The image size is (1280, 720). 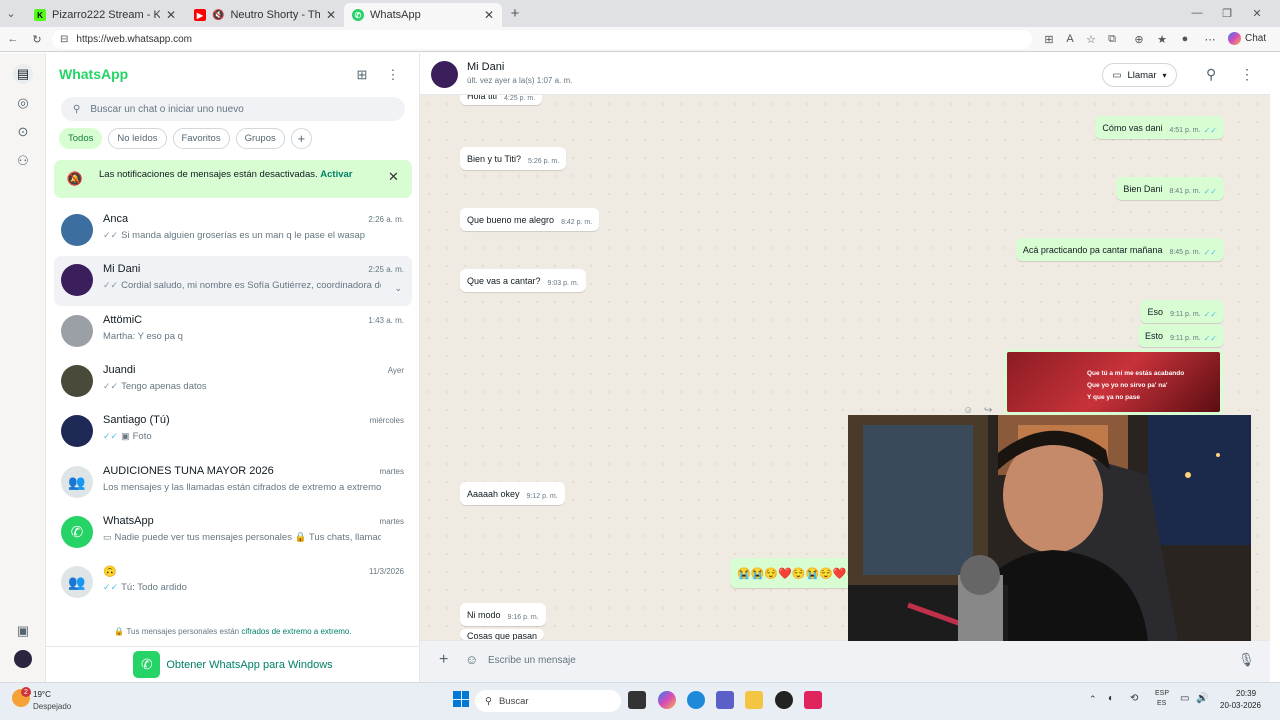 What do you see at coordinates (233, 109) in the screenshot?
I see `search-input: ⚲ Buscar un chat o iniciar uno nuevo` at bounding box center [233, 109].